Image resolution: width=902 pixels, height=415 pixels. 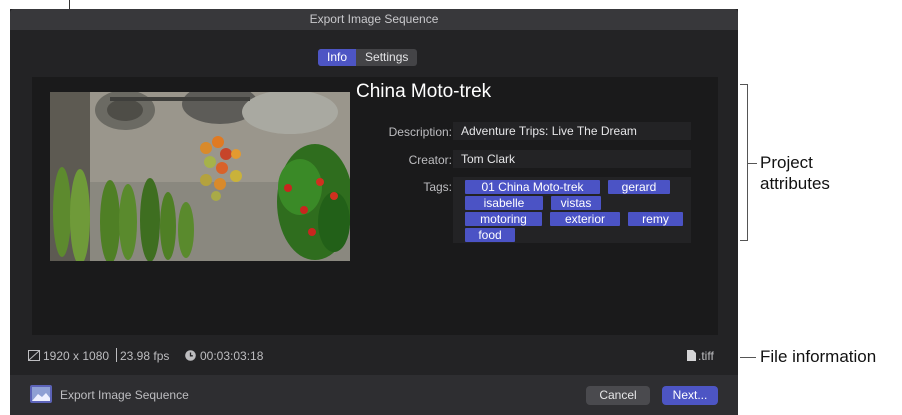 I want to click on project-title: China Moto-trek, so click(x=424, y=91).